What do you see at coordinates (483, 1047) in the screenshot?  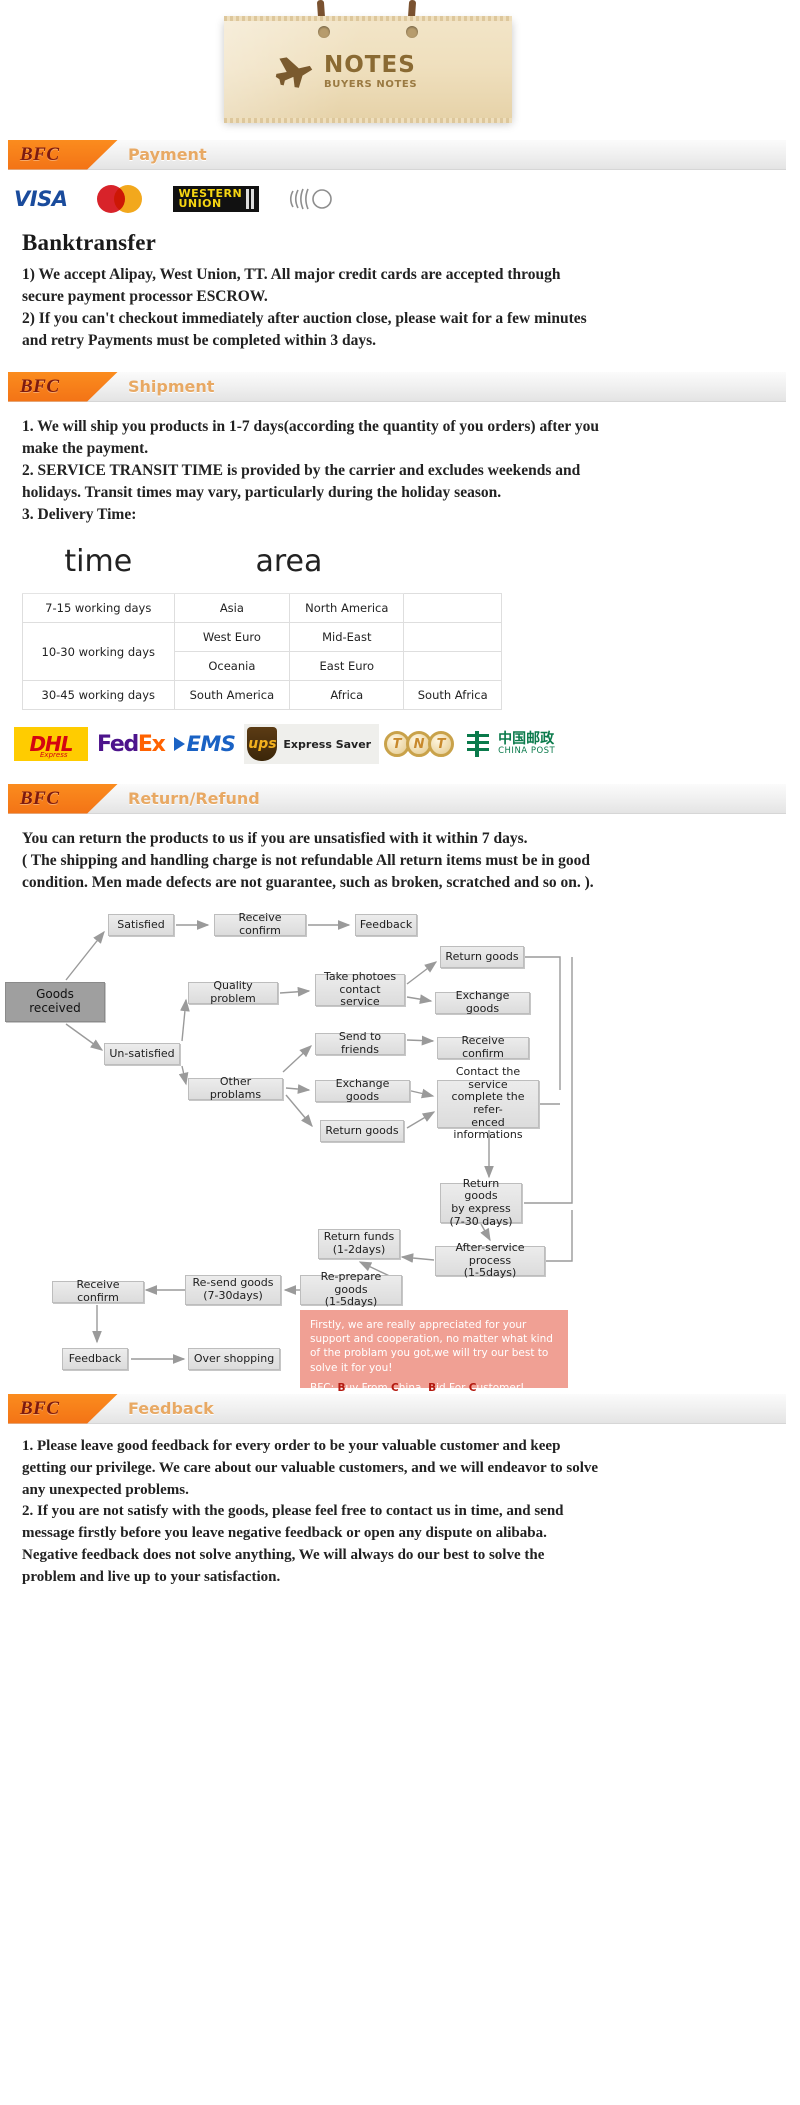 I see `flow-node-receive-confirm-2: Receive confirm` at bounding box center [483, 1047].